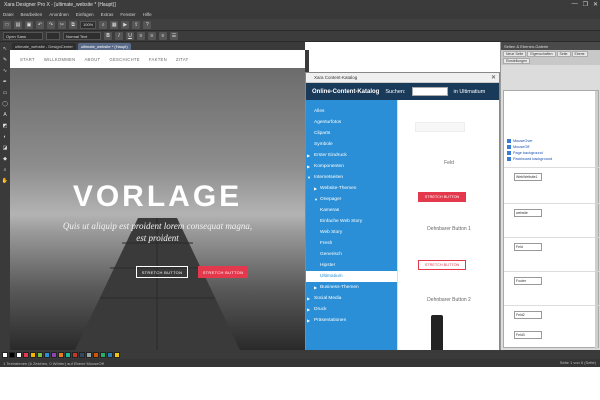 The height and width of the screenshot is (400, 600). What do you see at coordinates (5, 92) in the screenshot?
I see `rectangle-tool-icon: ▭` at bounding box center [5, 92].